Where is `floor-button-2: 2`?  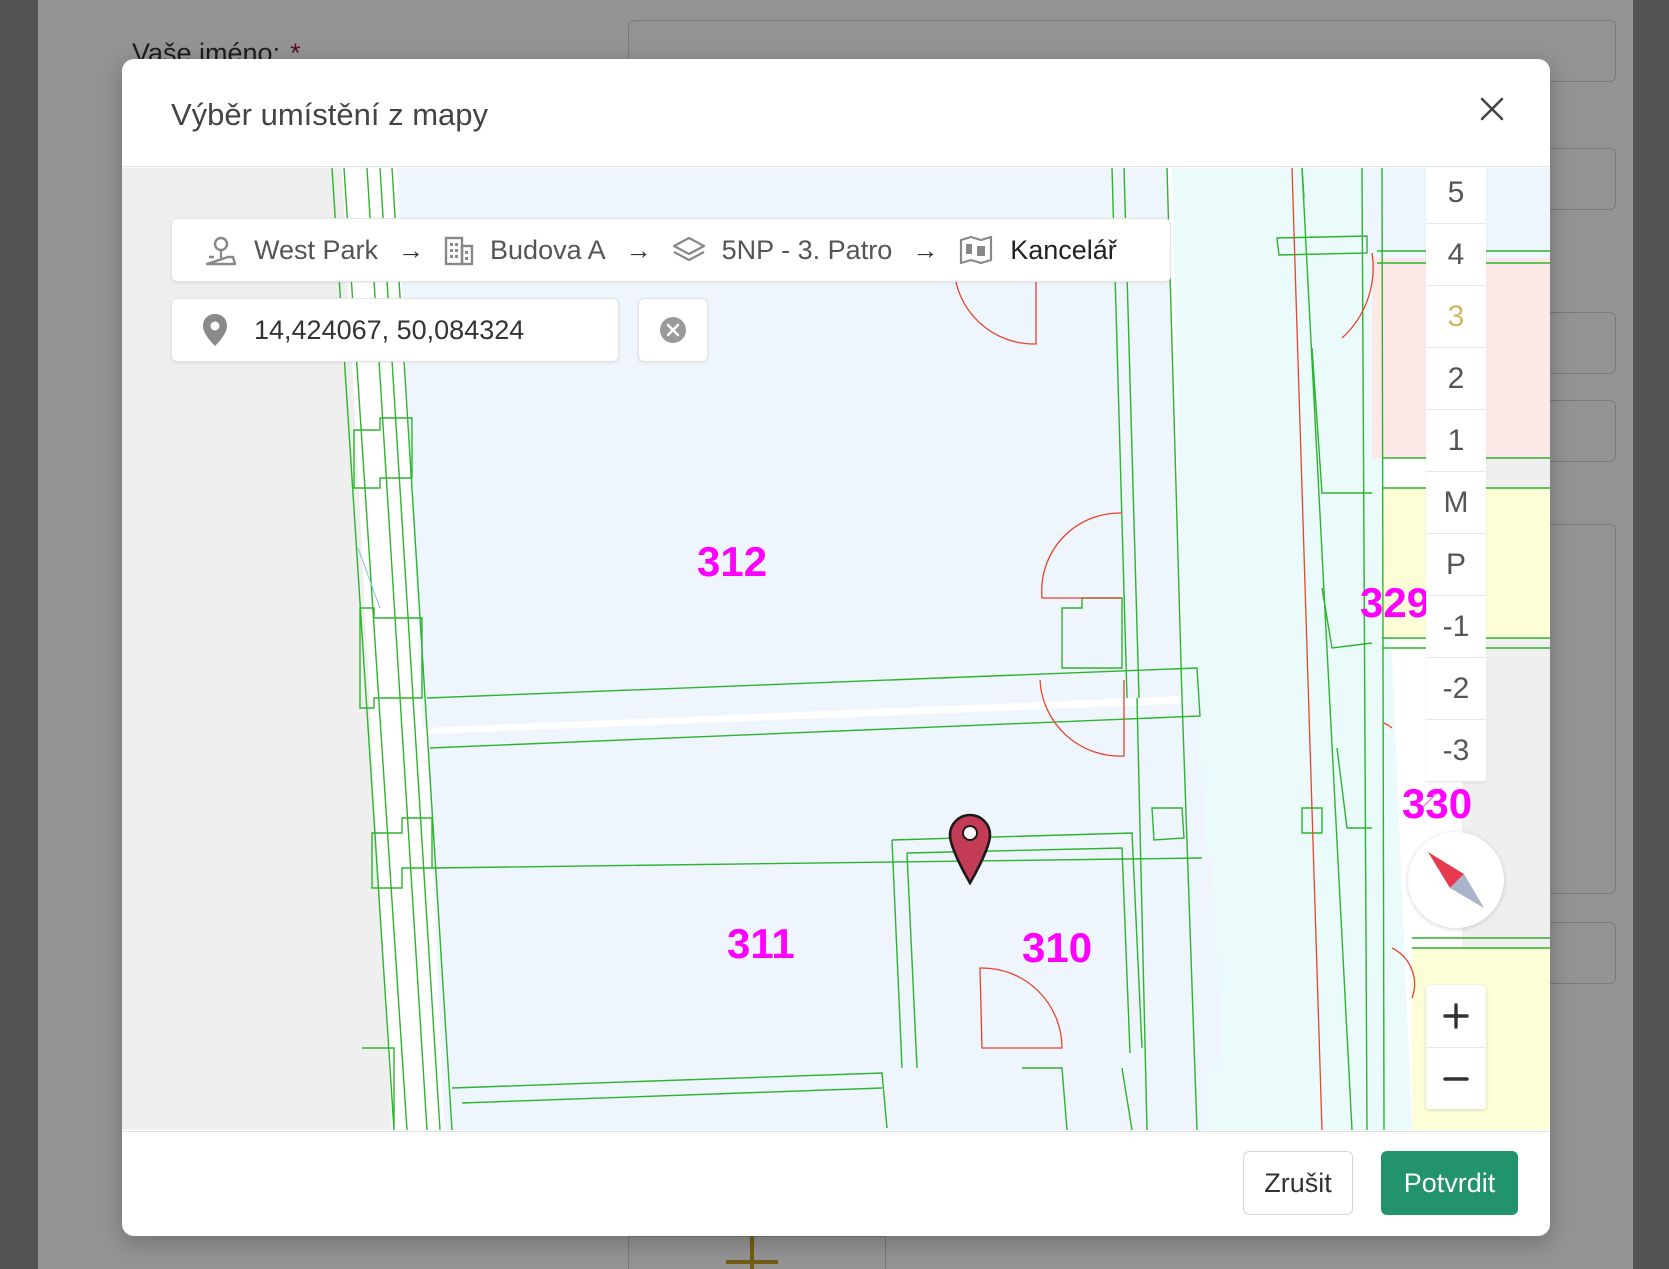 floor-button-2: 2 is located at coordinates (1456, 379).